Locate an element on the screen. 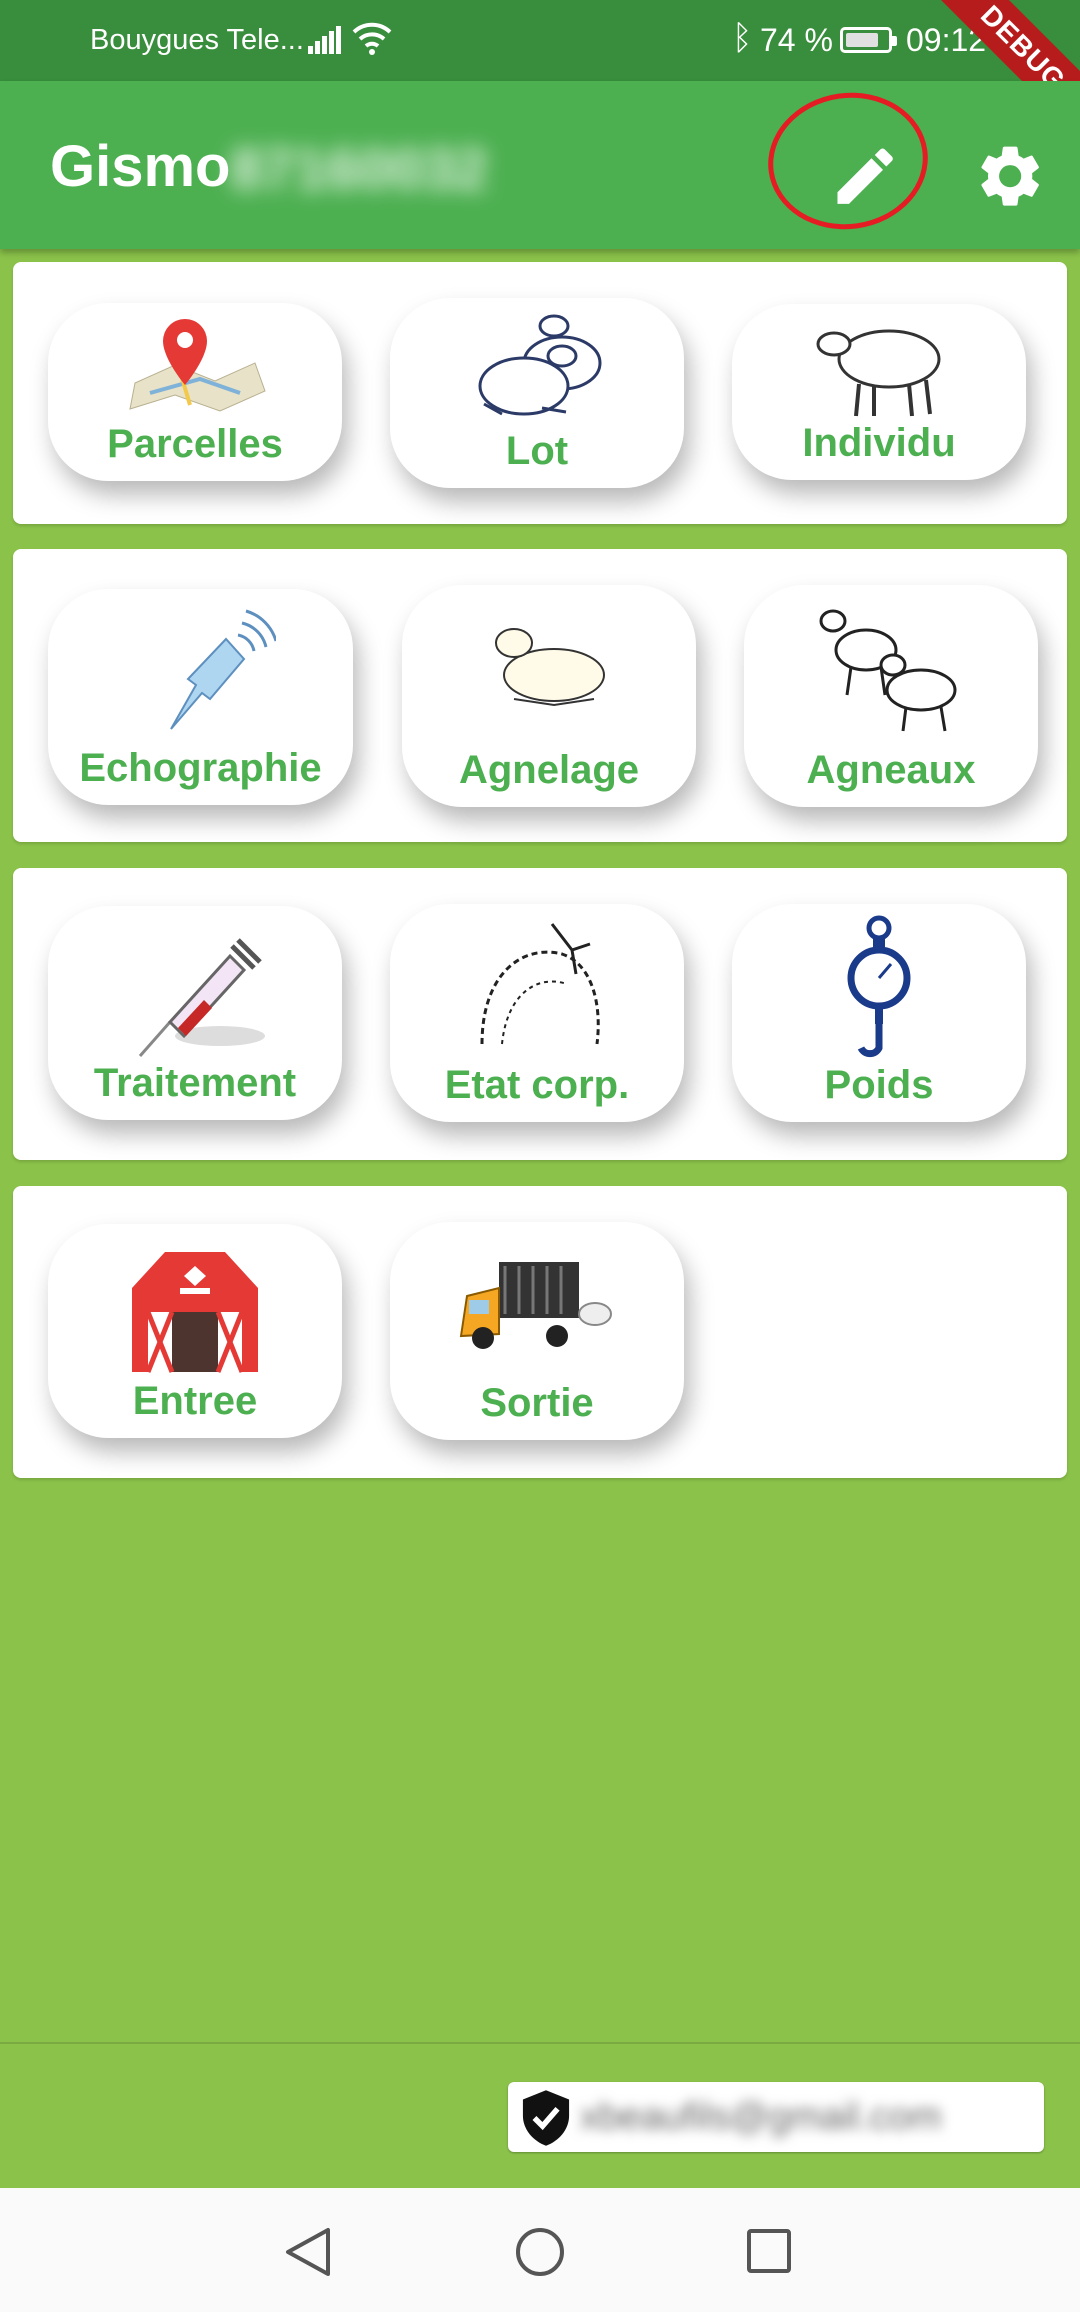 Image resolution: width=1080 pixels, height=2312 pixels. tile-parcelles: Parcelles is located at coordinates (195, 392).